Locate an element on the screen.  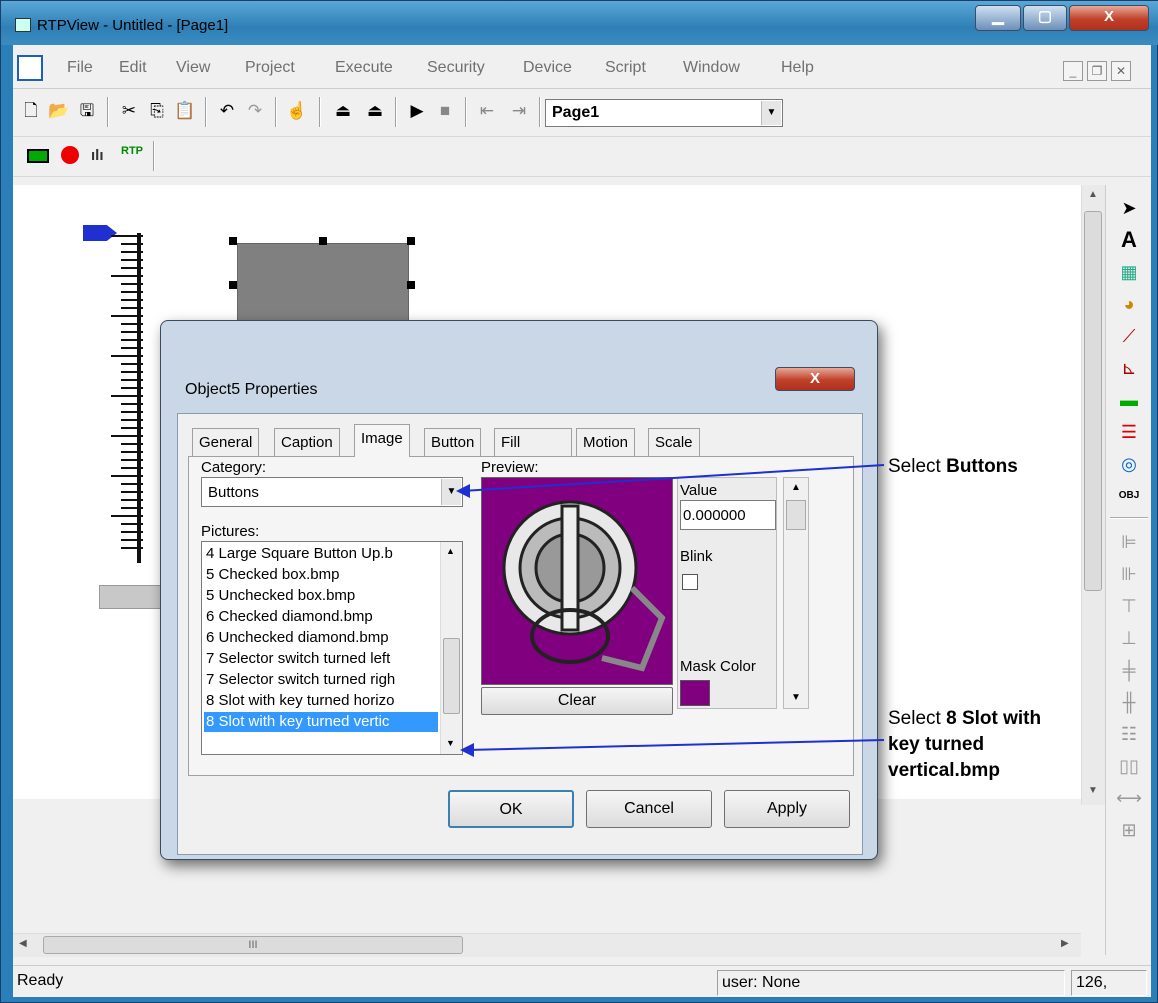
annotation-select-buttons: Select Buttons is located at coordinates (953, 467).